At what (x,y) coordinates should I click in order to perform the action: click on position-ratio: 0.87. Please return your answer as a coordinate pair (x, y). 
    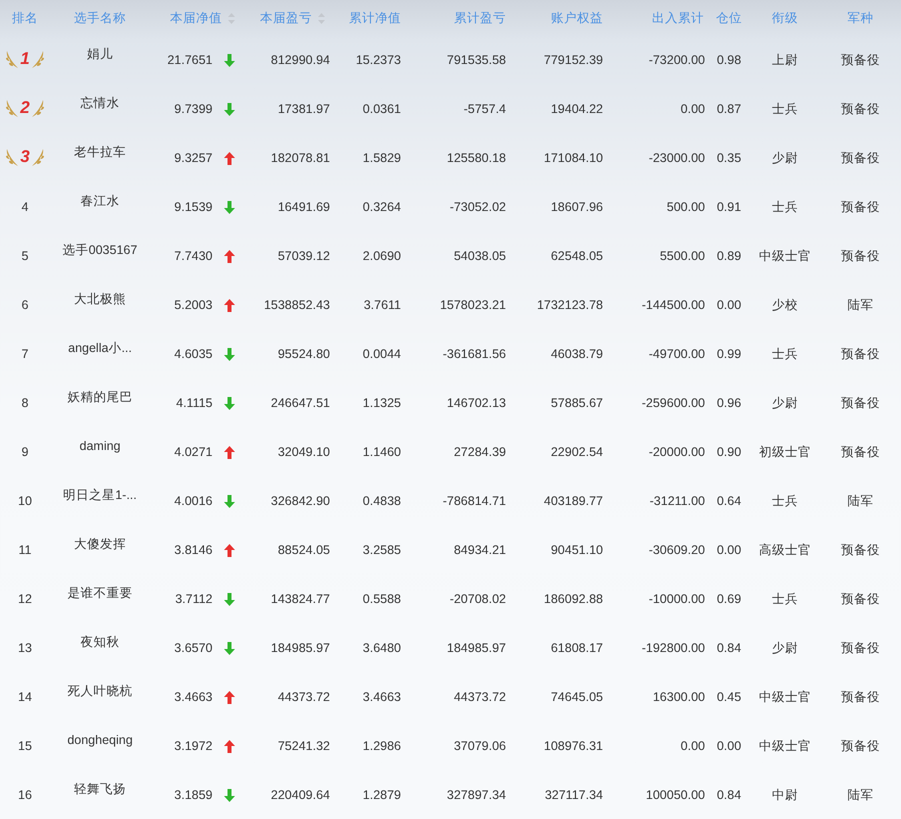
    Looking at the image, I should click on (729, 109).